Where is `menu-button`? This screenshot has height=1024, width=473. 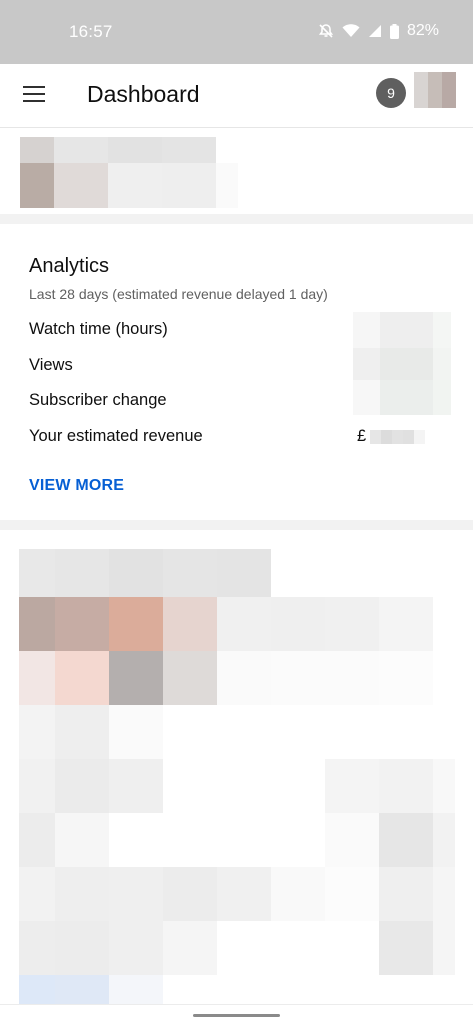 menu-button is located at coordinates (34, 96).